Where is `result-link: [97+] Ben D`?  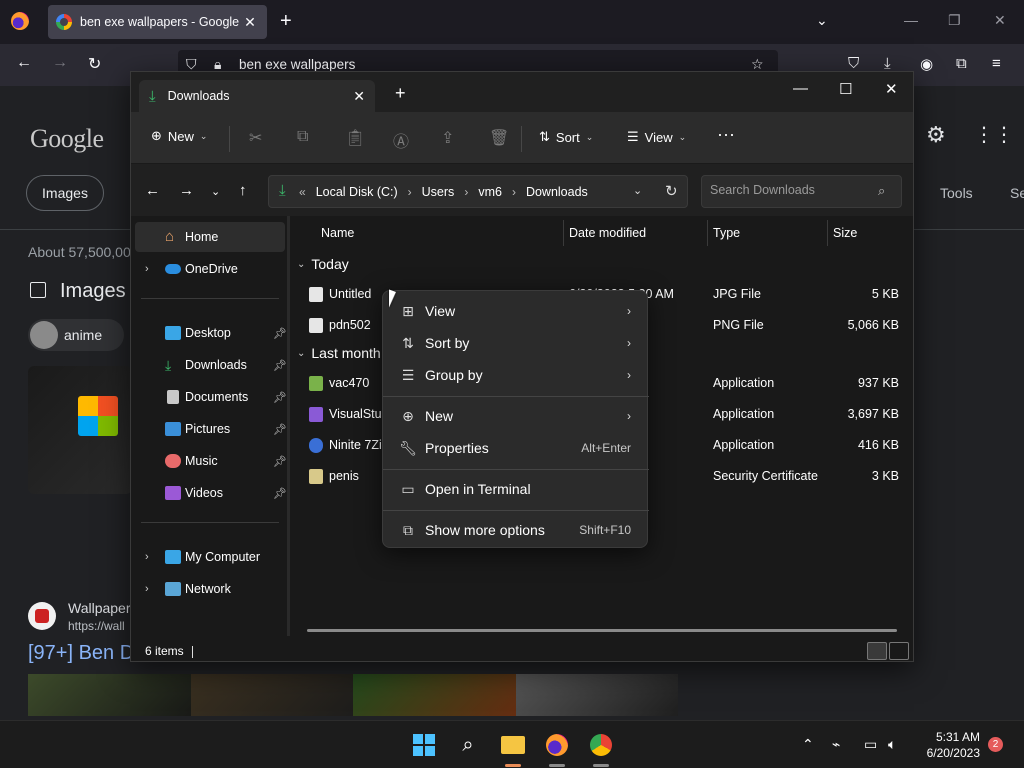
result-link: [97+] Ben D is located at coordinates (81, 653).